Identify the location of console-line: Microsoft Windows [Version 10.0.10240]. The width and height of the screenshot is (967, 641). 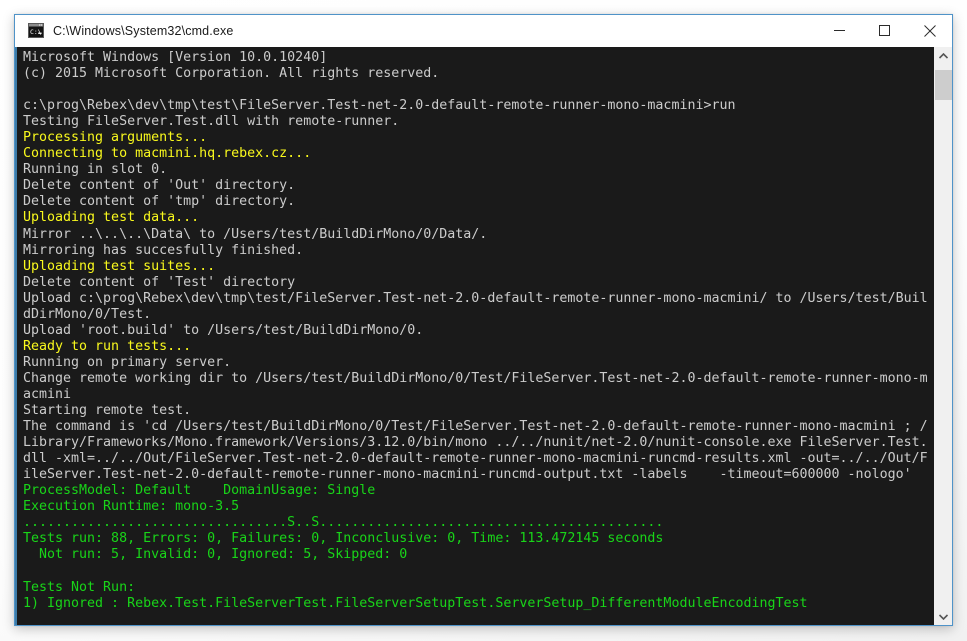
(175, 57).